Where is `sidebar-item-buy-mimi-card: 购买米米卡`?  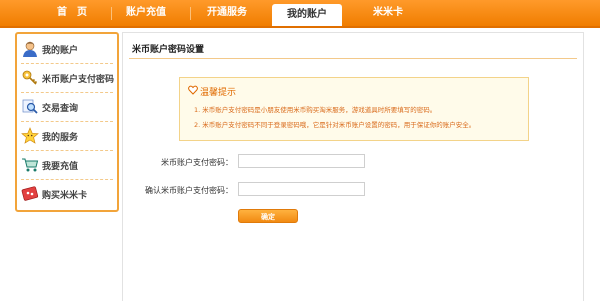
sidebar-item-buy-mimi-card: 购买米米卡 is located at coordinates (67, 194).